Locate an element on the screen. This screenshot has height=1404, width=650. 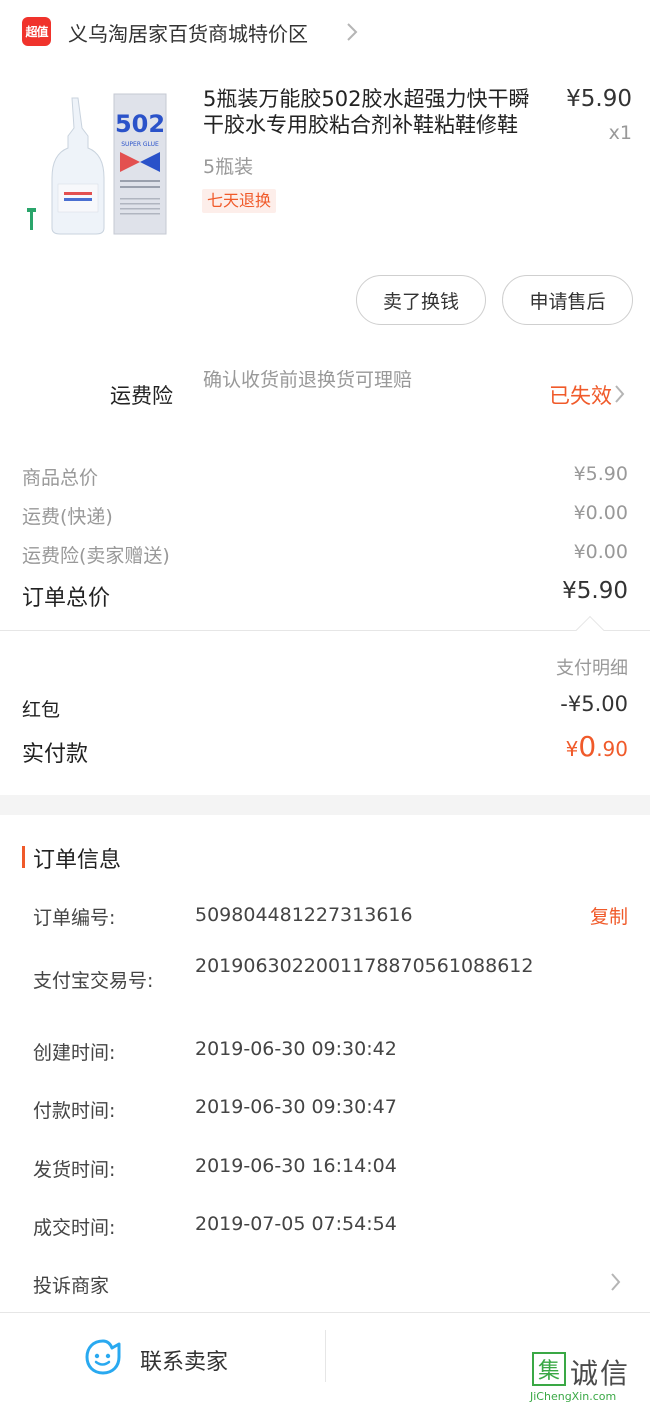
deal-time-label: 成交时间: is located at coordinates (74, 1228).